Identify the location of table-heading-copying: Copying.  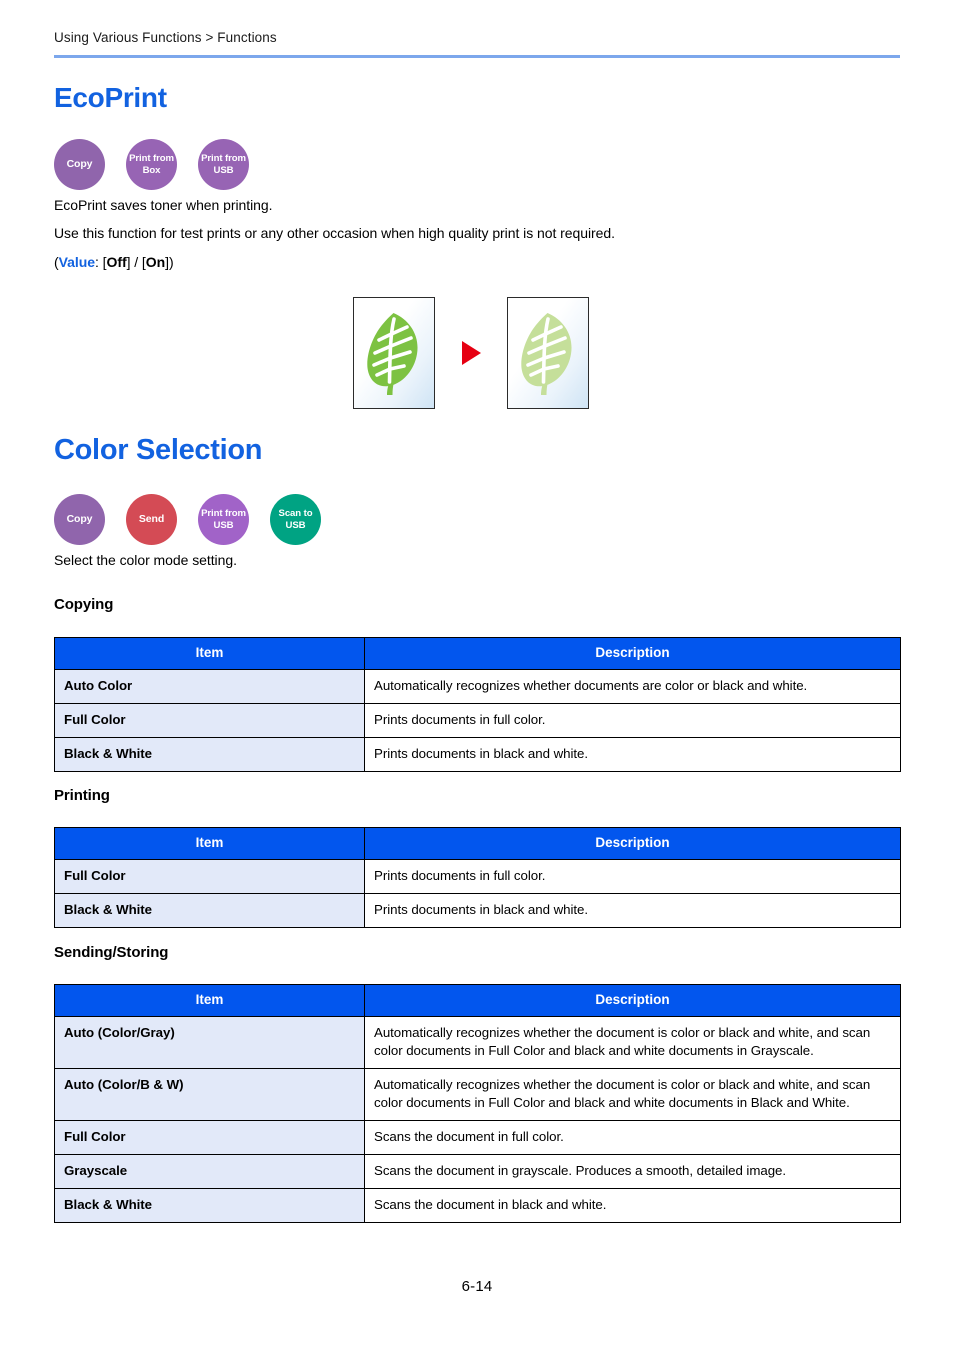
(84, 604).